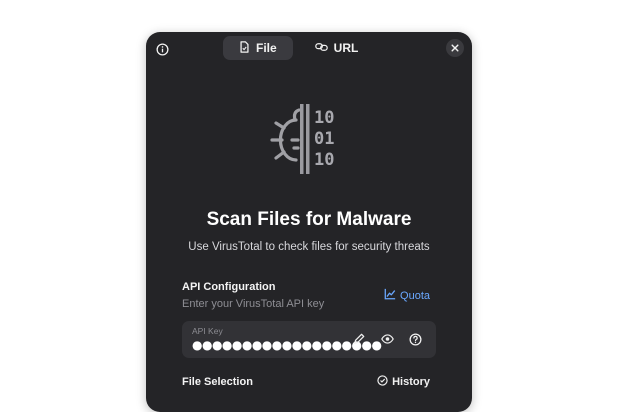 Image resolution: width=618 pixels, height=412 pixels. What do you see at coordinates (415, 295) in the screenshot?
I see `quota-label: Quota` at bounding box center [415, 295].